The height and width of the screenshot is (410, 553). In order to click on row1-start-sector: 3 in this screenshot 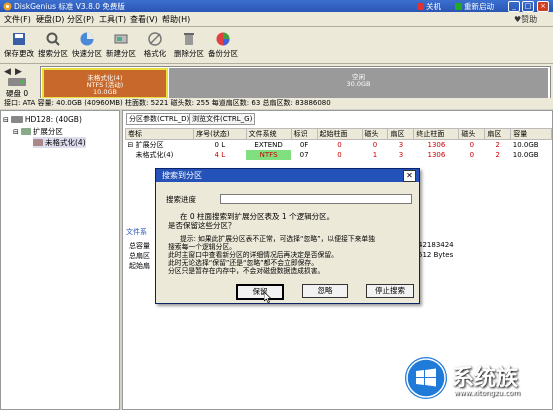, I will do `click(401, 155)`.